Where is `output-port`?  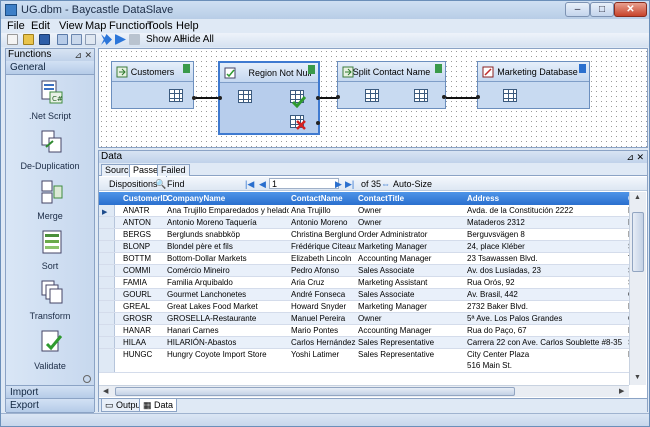
output-port is located at coordinates (194, 98).